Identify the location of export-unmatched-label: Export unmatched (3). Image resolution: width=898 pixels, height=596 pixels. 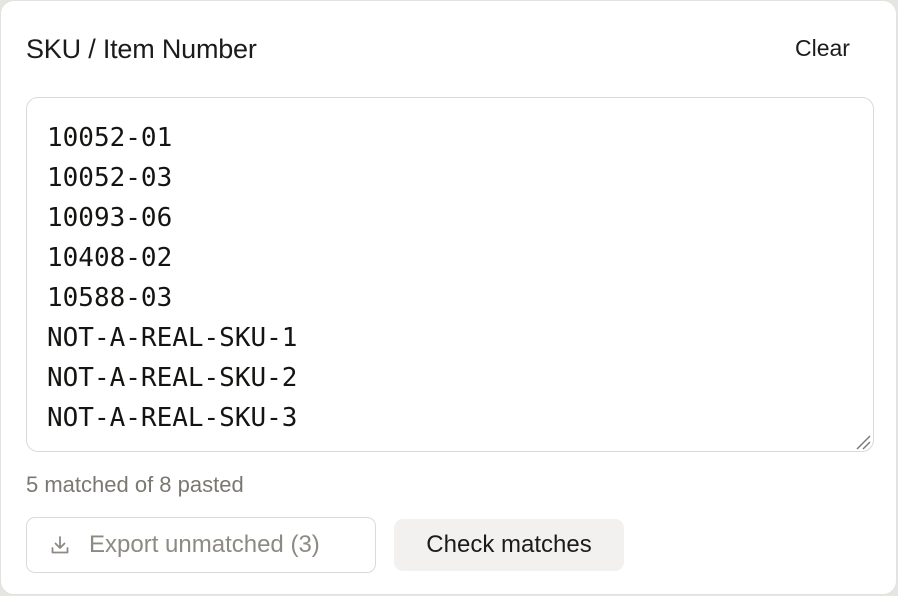
(204, 544).